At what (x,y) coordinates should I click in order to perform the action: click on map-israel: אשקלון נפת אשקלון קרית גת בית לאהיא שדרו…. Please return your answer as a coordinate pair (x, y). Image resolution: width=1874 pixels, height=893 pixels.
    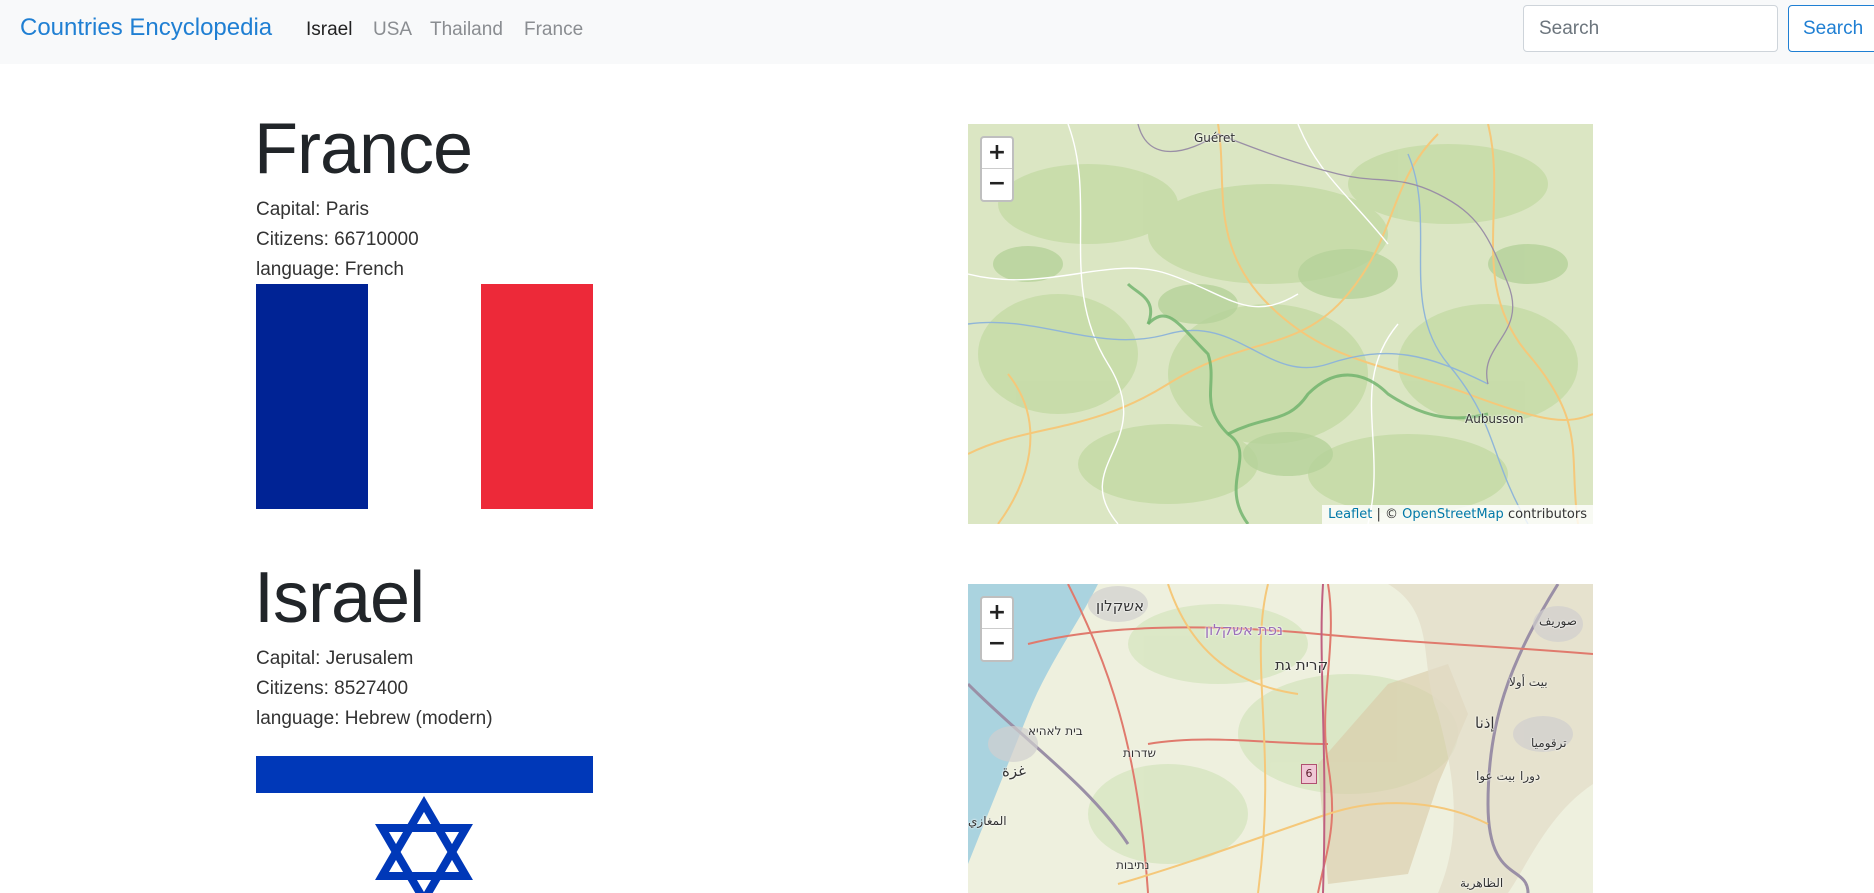
    Looking at the image, I should click on (1280, 738).